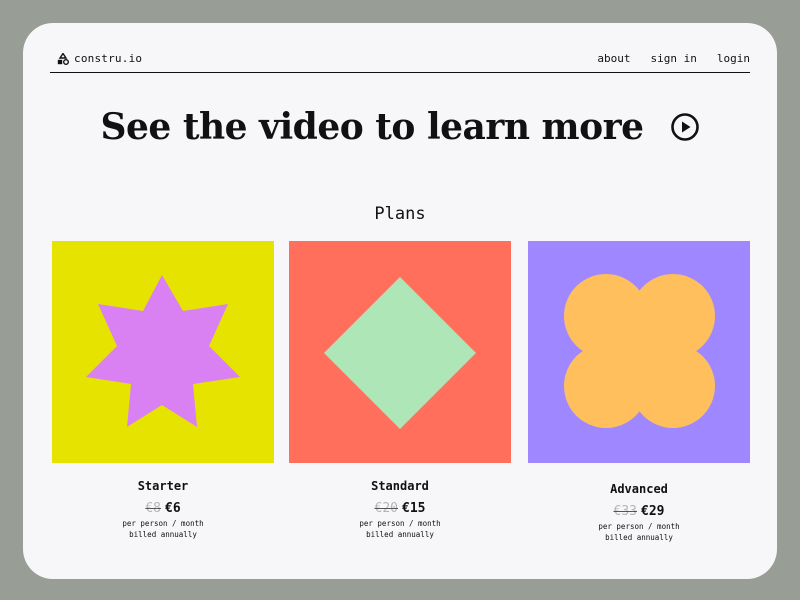  Describe the element at coordinates (400, 508) in the screenshot. I see `price-row: €20 €15` at that location.